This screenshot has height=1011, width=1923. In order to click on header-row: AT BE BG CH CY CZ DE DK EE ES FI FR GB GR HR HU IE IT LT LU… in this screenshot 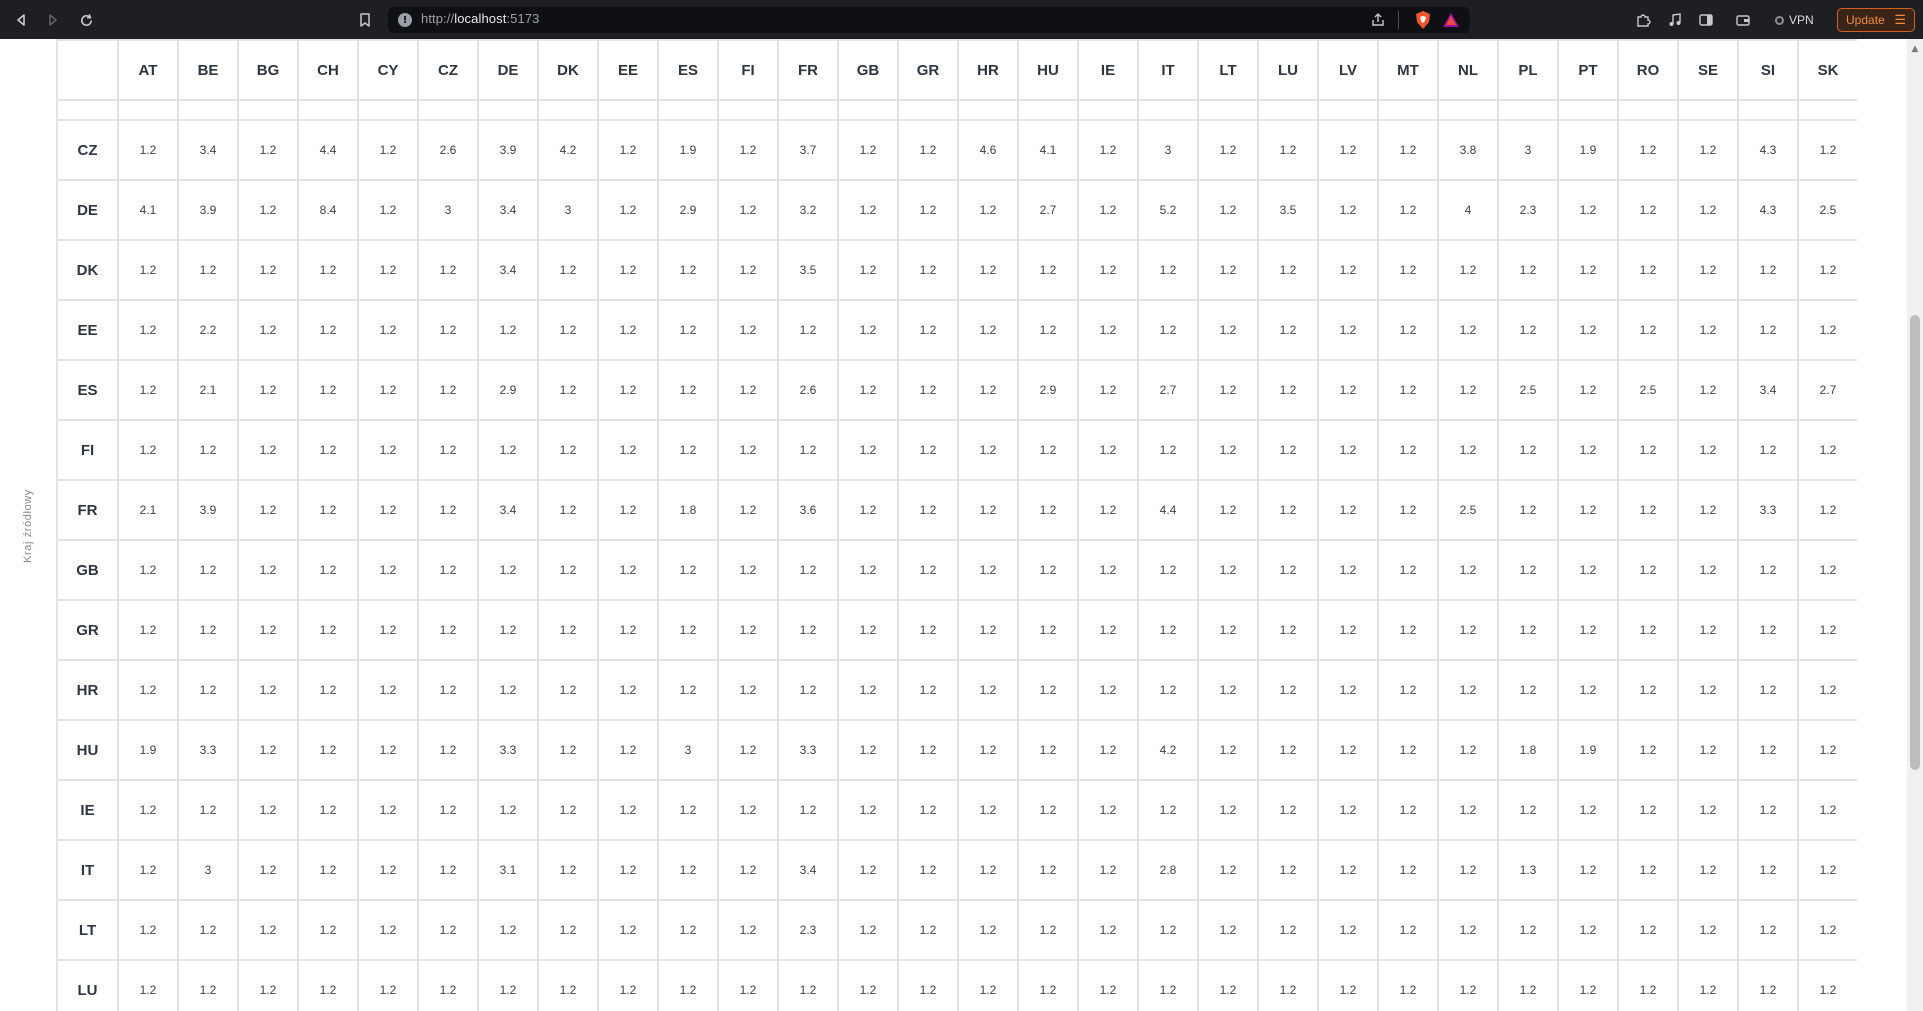, I will do `click(956, 70)`.